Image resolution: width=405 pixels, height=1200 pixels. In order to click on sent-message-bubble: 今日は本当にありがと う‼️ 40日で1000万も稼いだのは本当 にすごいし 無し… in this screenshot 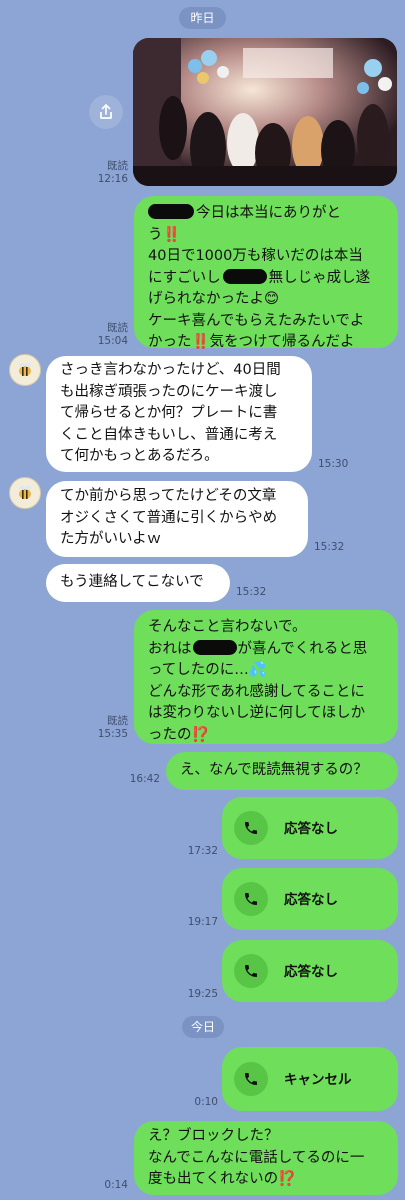, I will do `click(266, 273)`.